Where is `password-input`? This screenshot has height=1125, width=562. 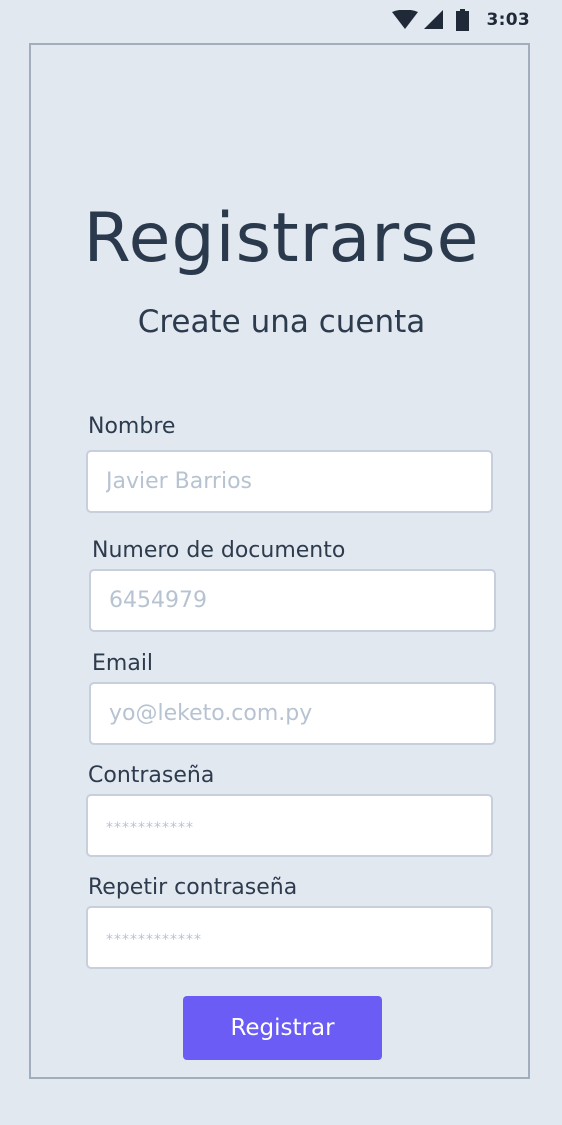
password-input is located at coordinates (289, 825).